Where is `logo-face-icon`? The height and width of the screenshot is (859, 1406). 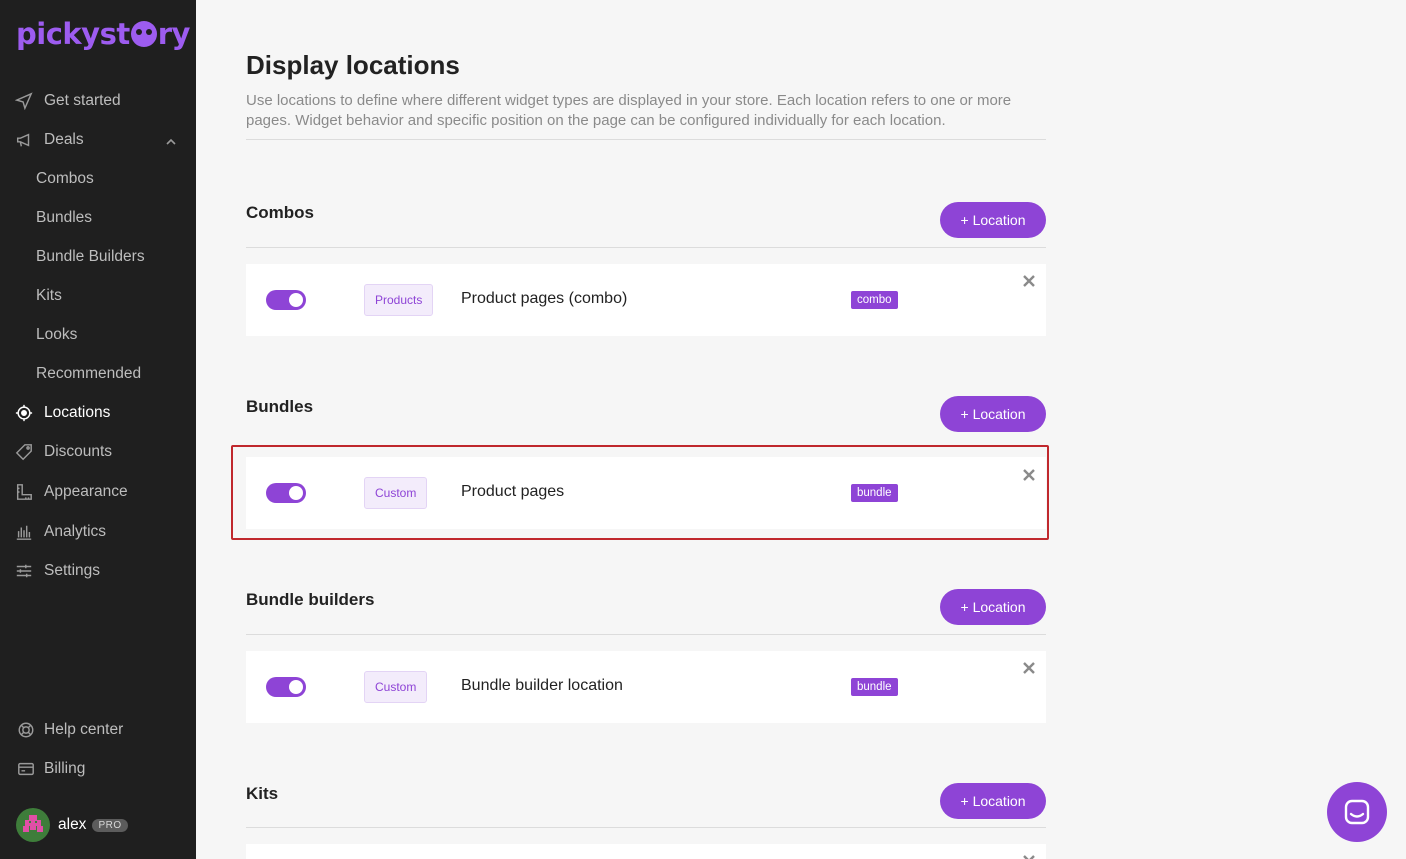 logo-face-icon is located at coordinates (143, 34).